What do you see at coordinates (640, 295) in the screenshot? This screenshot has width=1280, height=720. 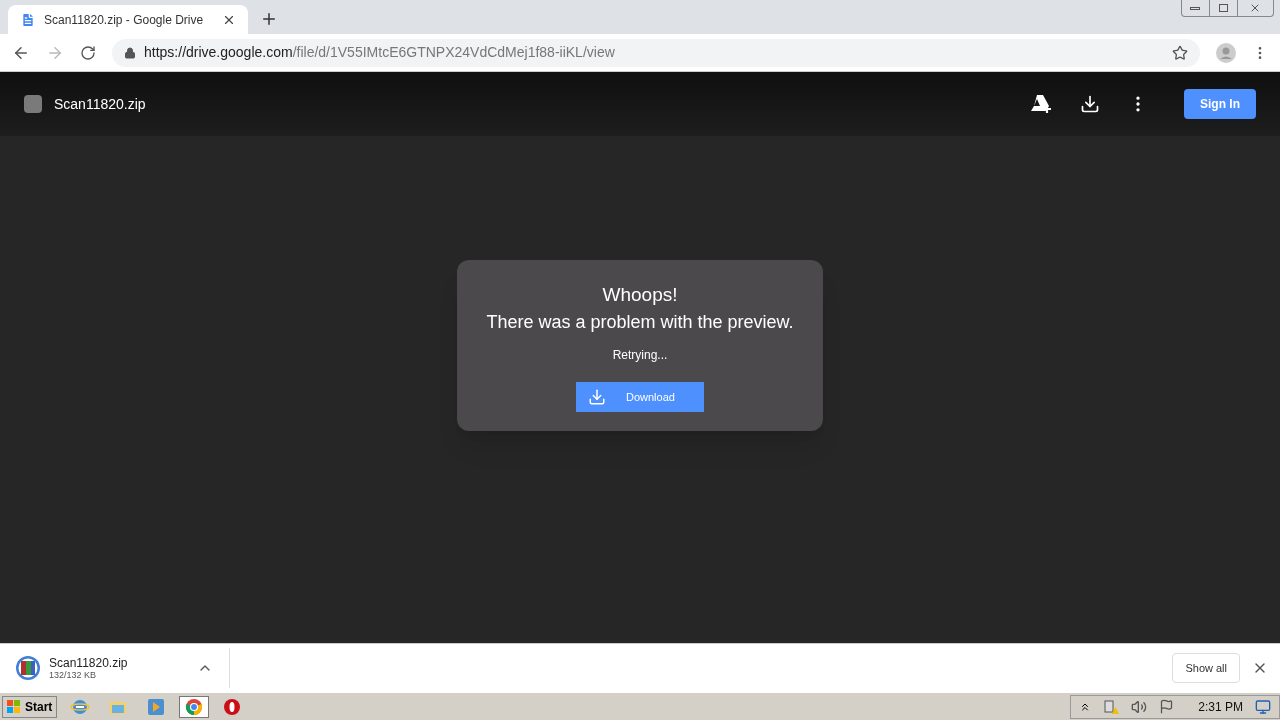 I see `dialog-title: Whoops!` at bounding box center [640, 295].